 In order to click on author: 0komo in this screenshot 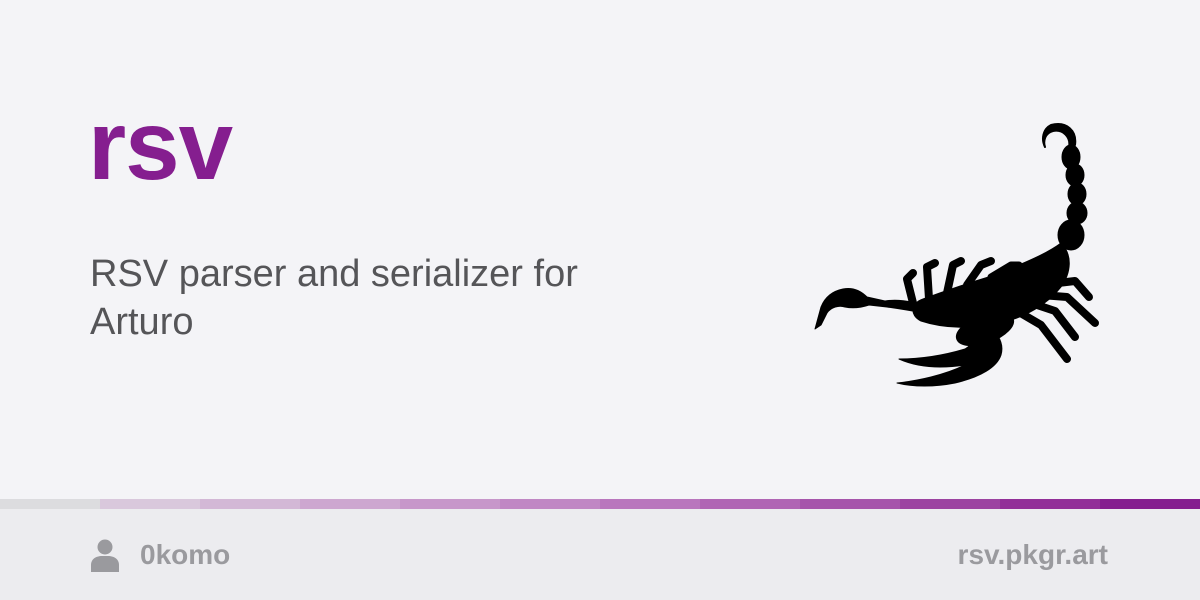, I will do `click(160, 555)`.